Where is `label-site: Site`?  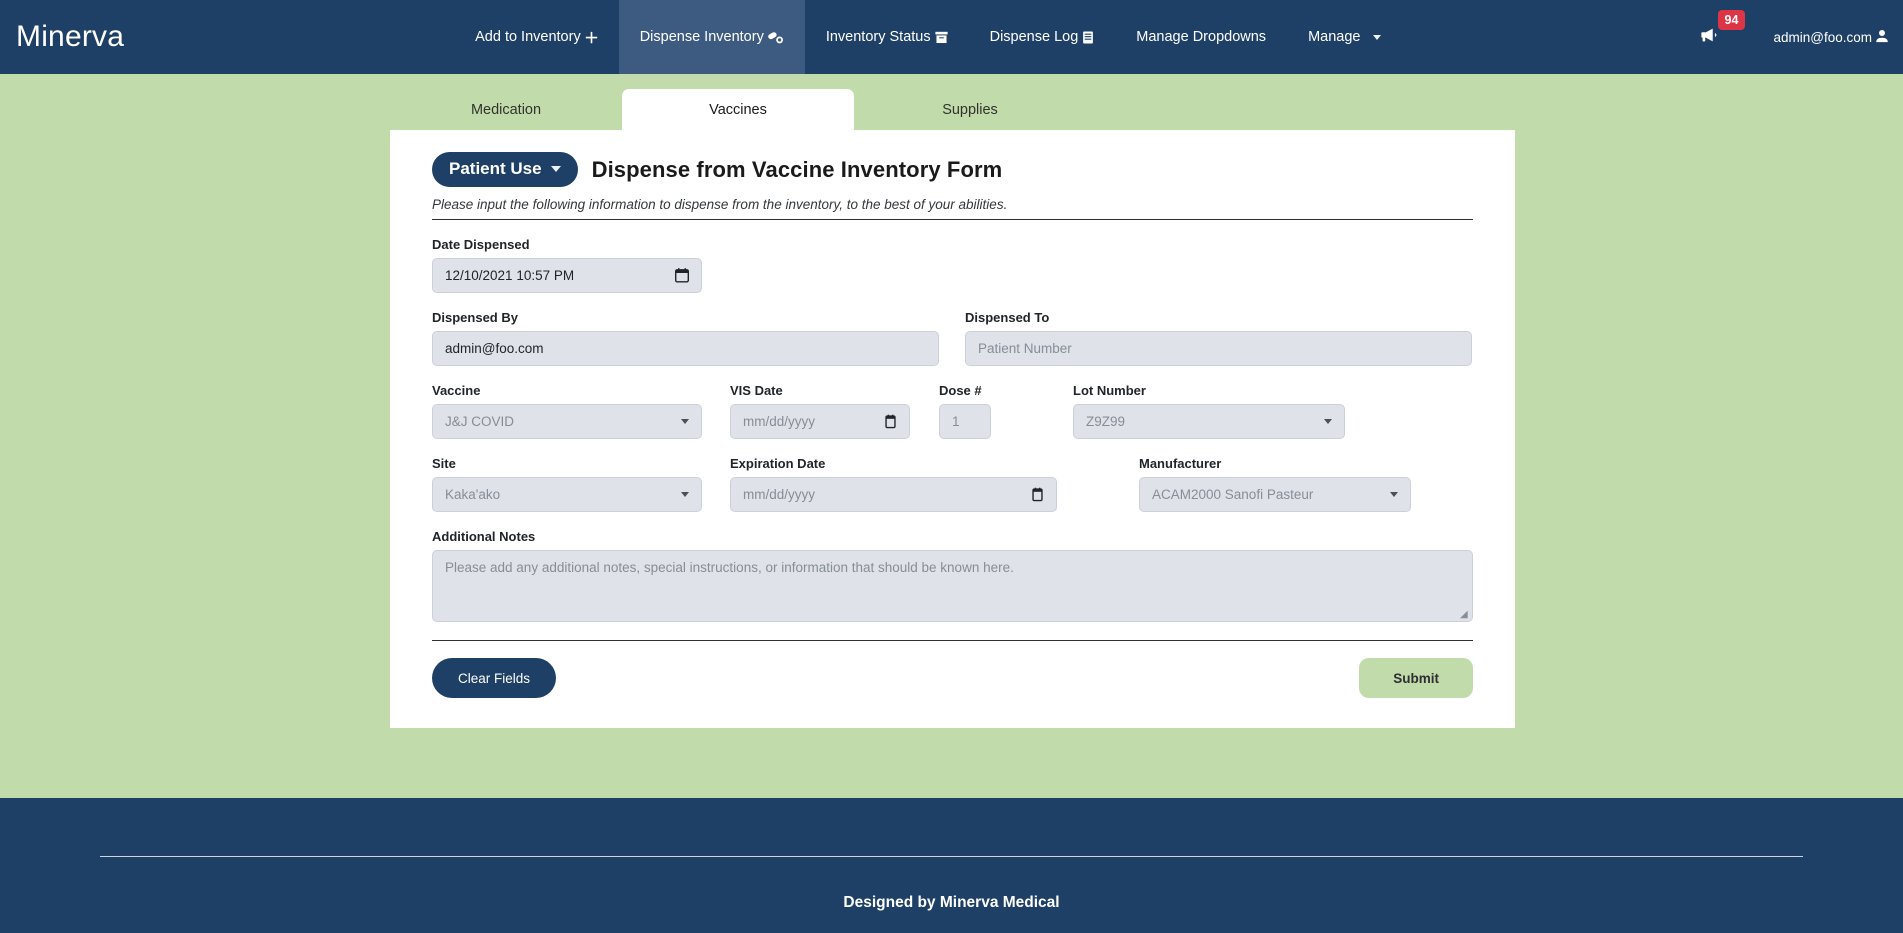
label-site: Site is located at coordinates (444, 463).